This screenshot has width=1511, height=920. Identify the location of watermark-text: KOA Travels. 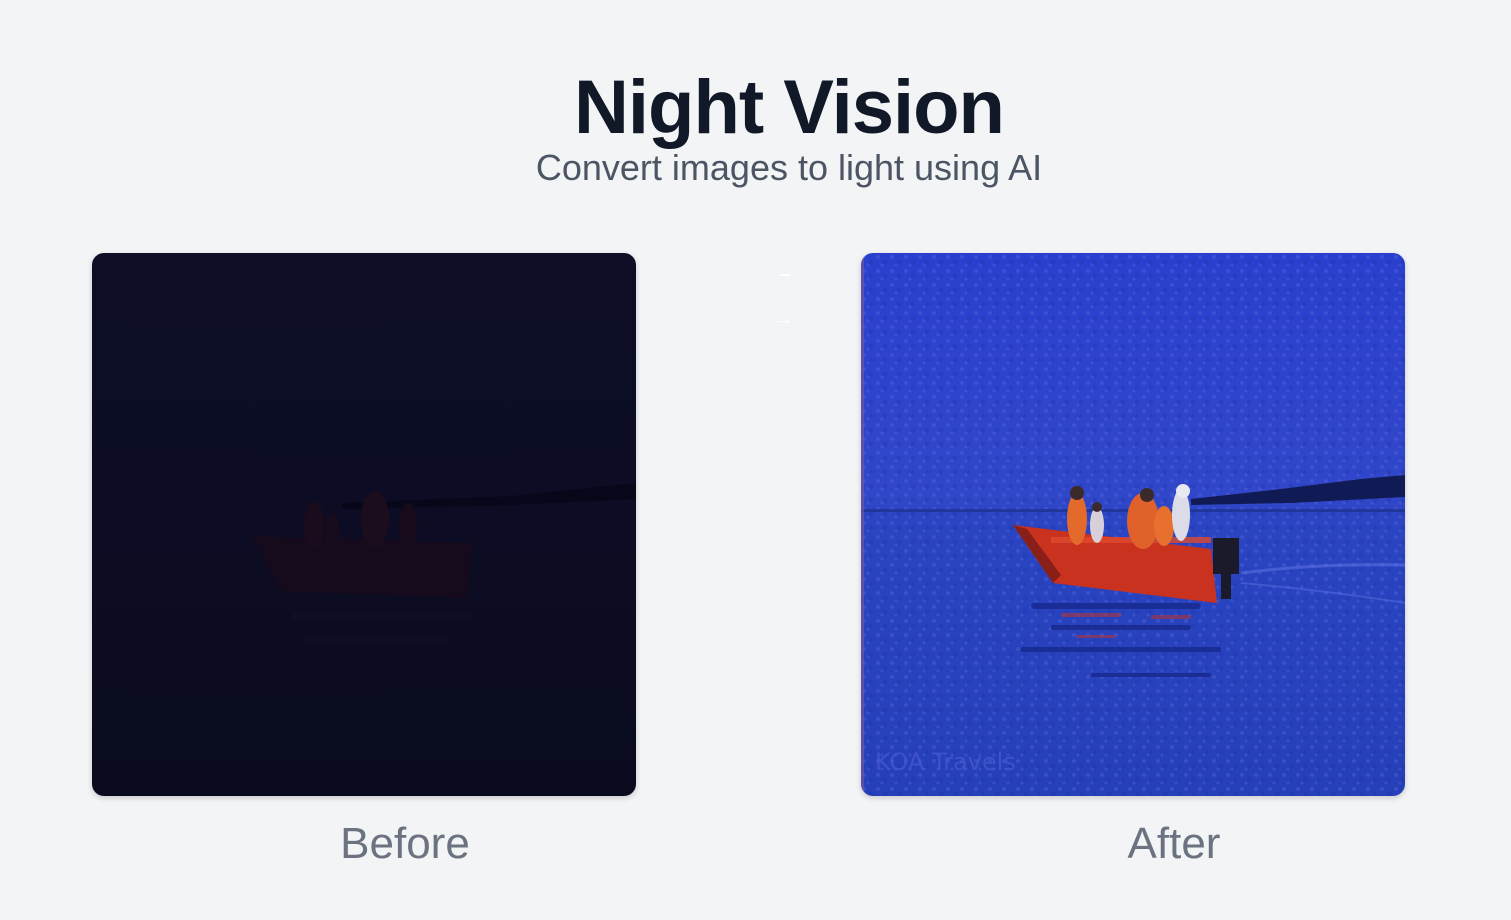
(945, 762).